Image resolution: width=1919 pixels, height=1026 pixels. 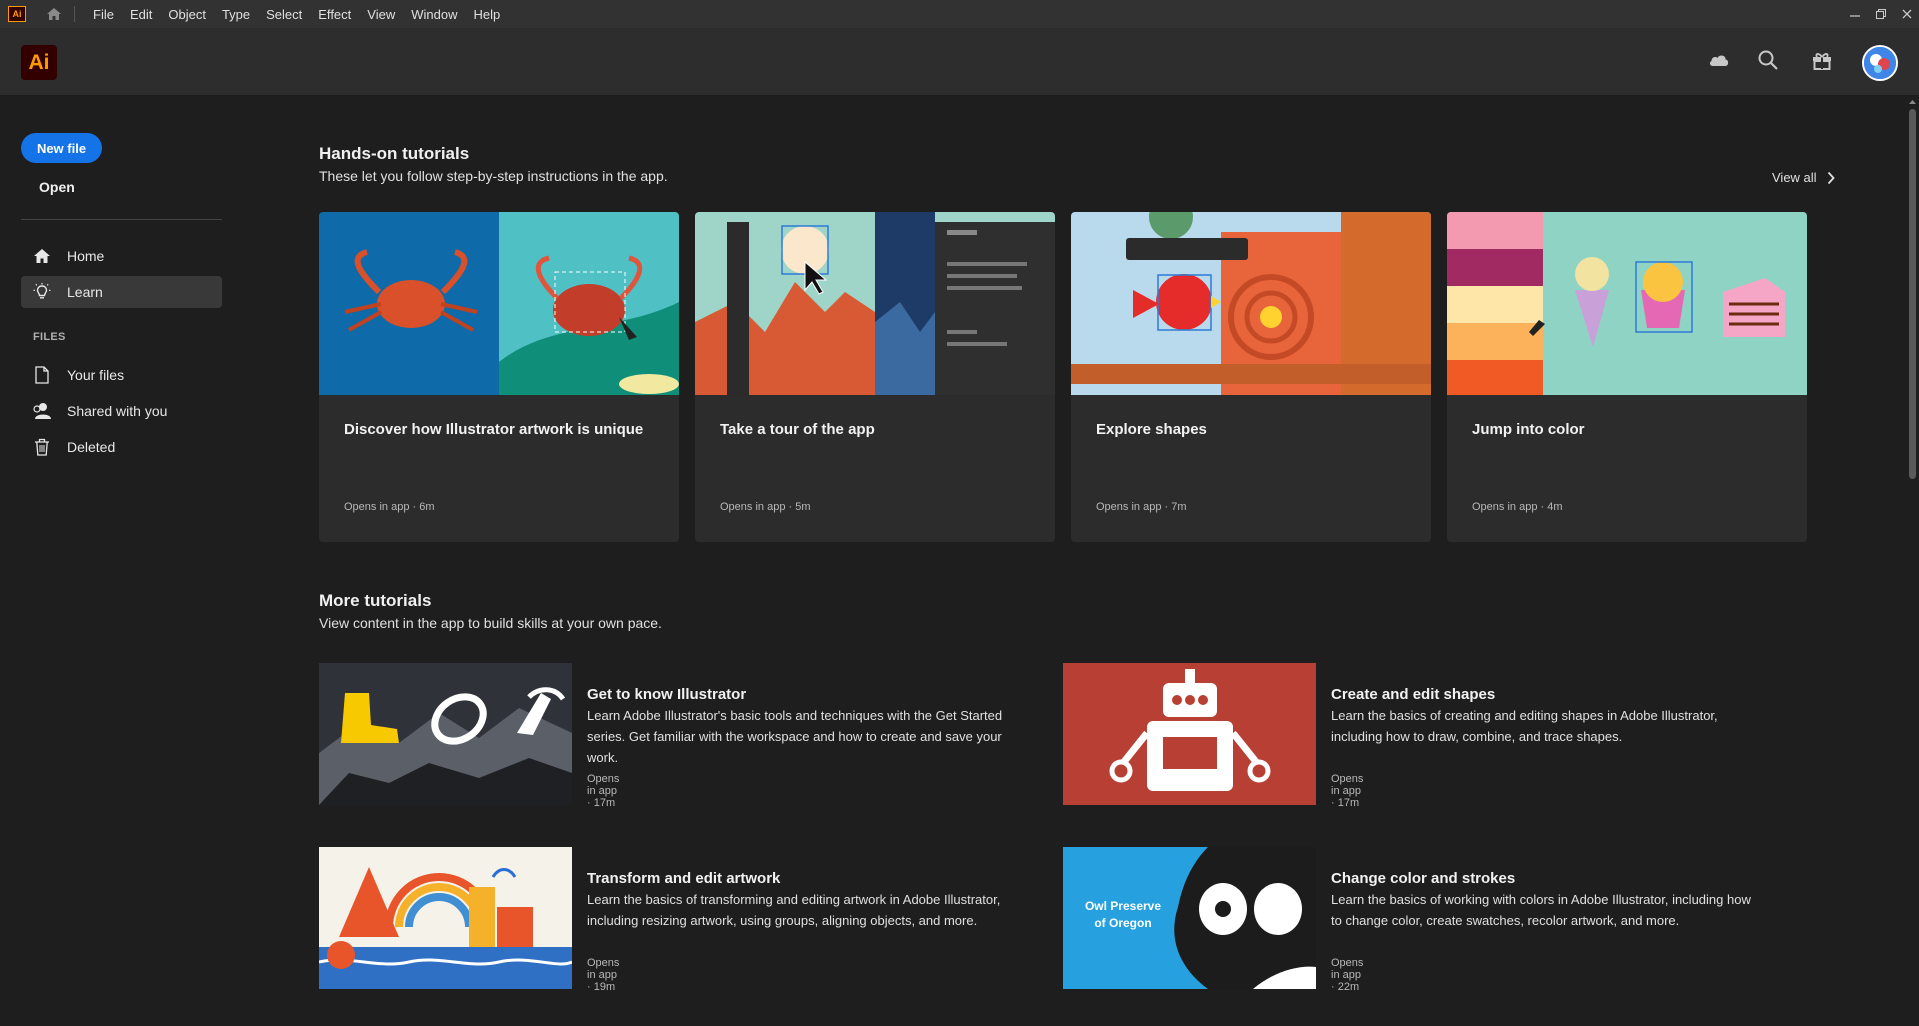 What do you see at coordinates (1880, 63) in the screenshot?
I see `avatar` at bounding box center [1880, 63].